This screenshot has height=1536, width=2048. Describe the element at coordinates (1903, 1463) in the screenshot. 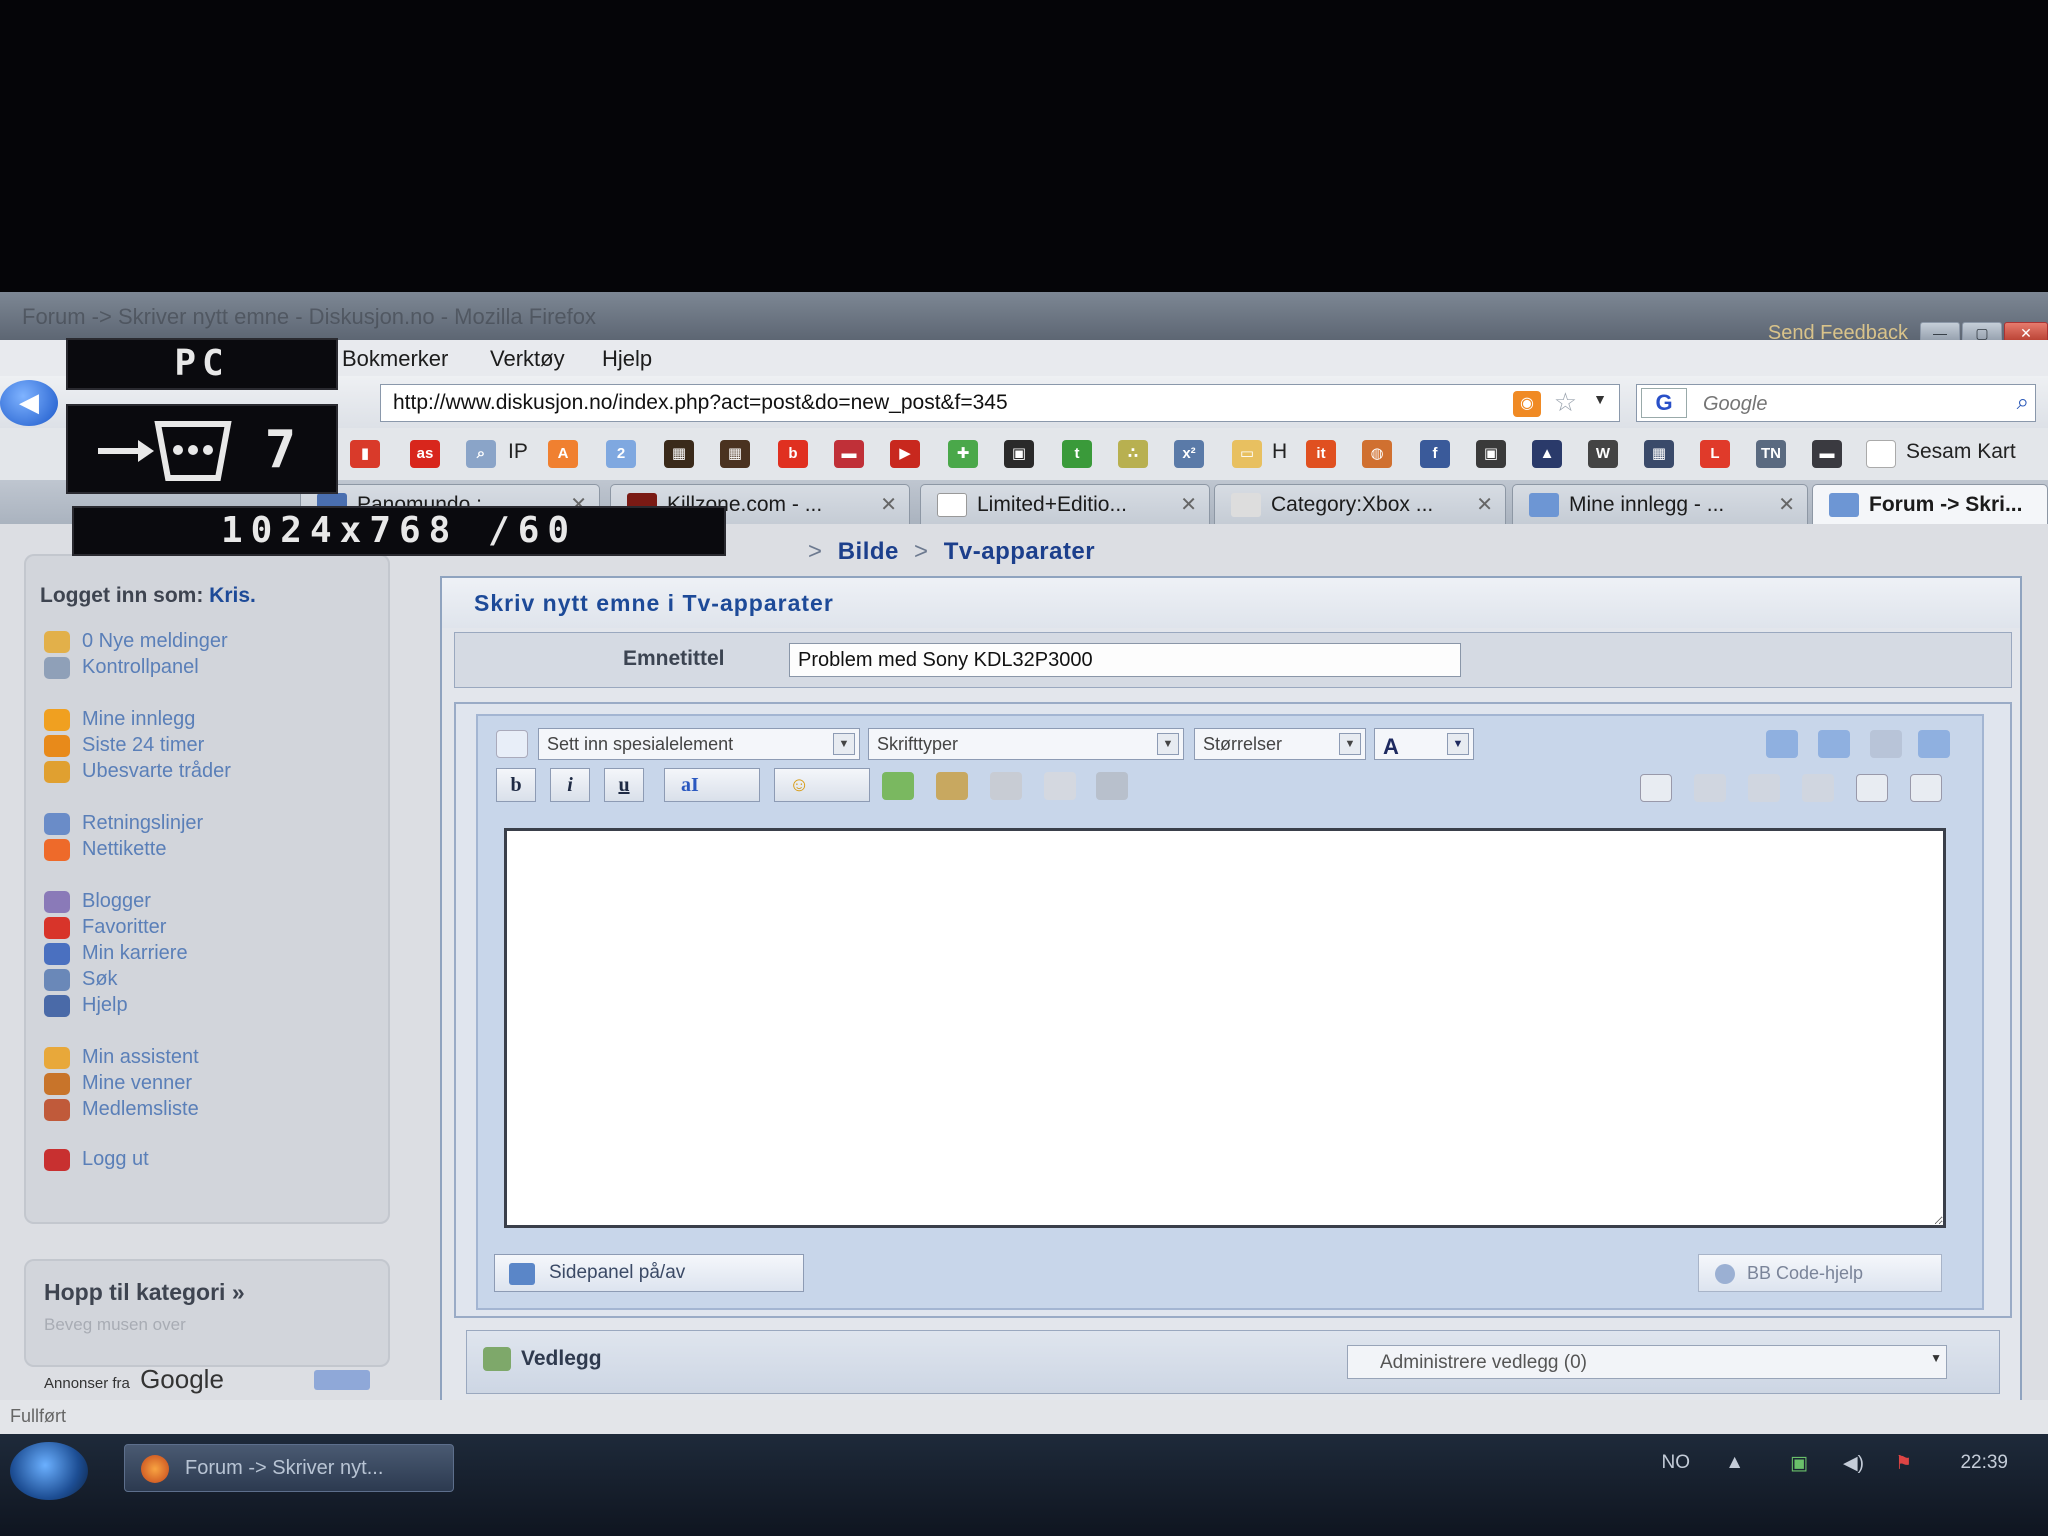

I see `action-center-icon: ⚑` at that location.